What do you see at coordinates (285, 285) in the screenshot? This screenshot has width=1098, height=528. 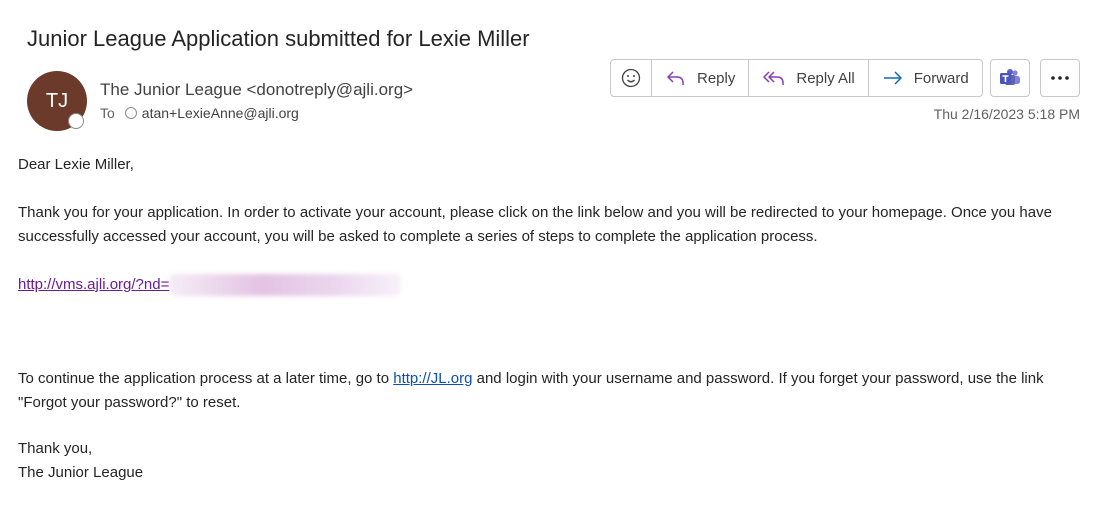 I see `redacted-token` at bounding box center [285, 285].